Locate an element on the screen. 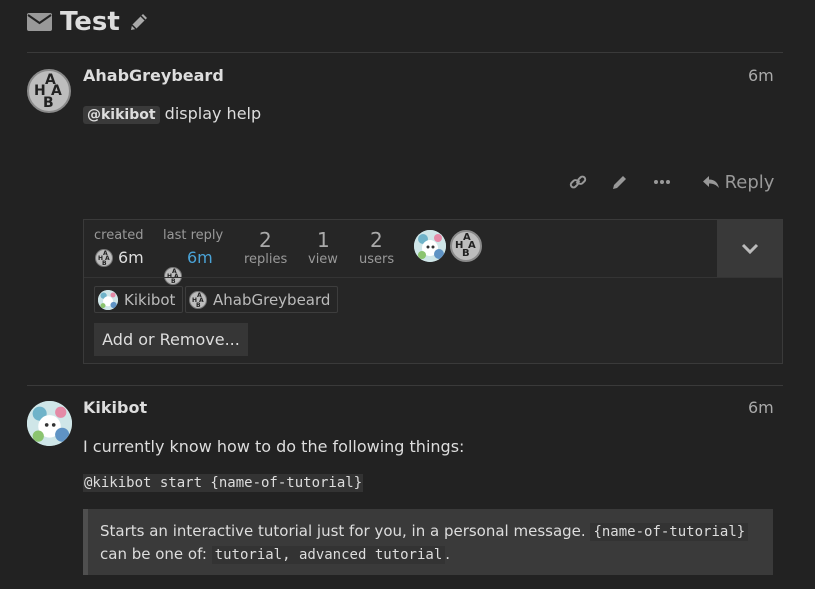 The height and width of the screenshot is (589, 815). reply-label: Reply is located at coordinates (749, 182).